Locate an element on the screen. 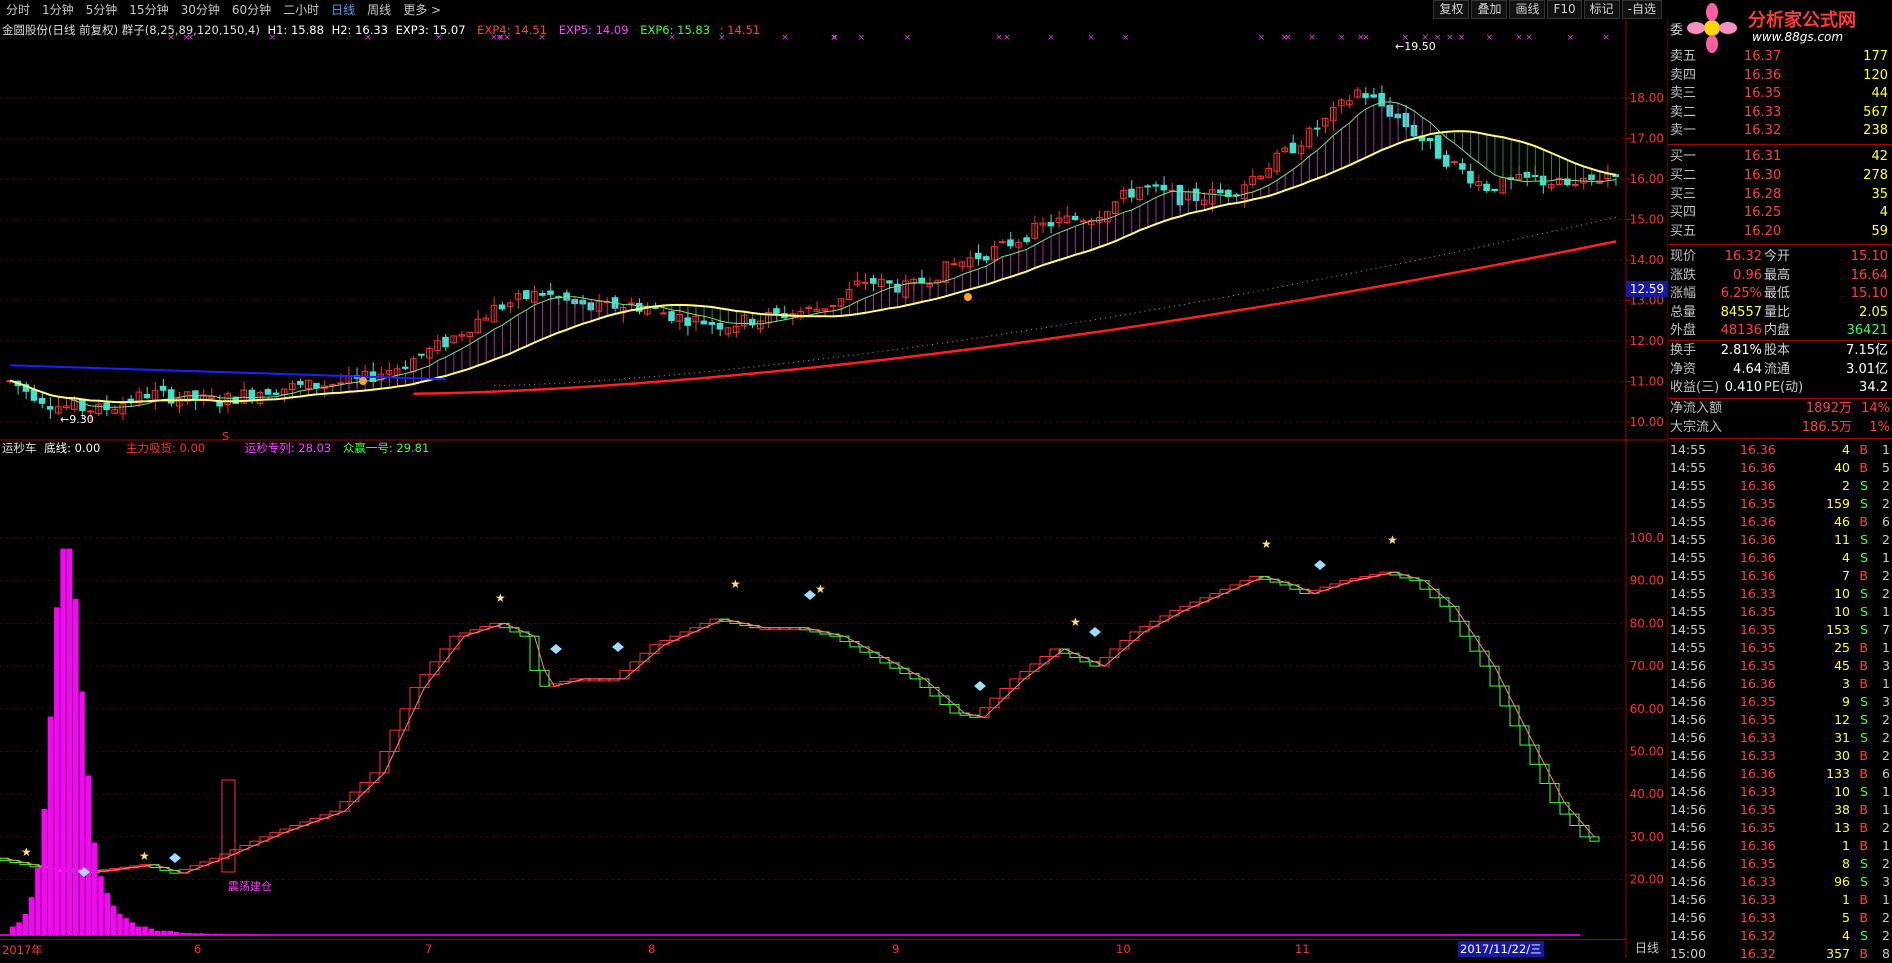  sell-label: 卖四 is located at coordinates (1683, 75).